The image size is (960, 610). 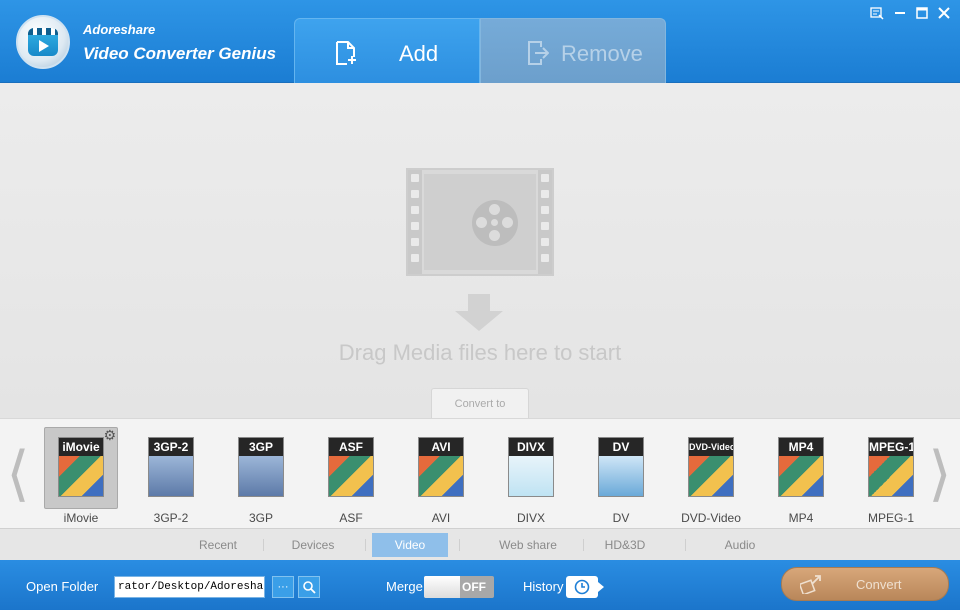 What do you see at coordinates (81, 467) in the screenshot?
I see `format-icon: iMovie` at bounding box center [81, 467].